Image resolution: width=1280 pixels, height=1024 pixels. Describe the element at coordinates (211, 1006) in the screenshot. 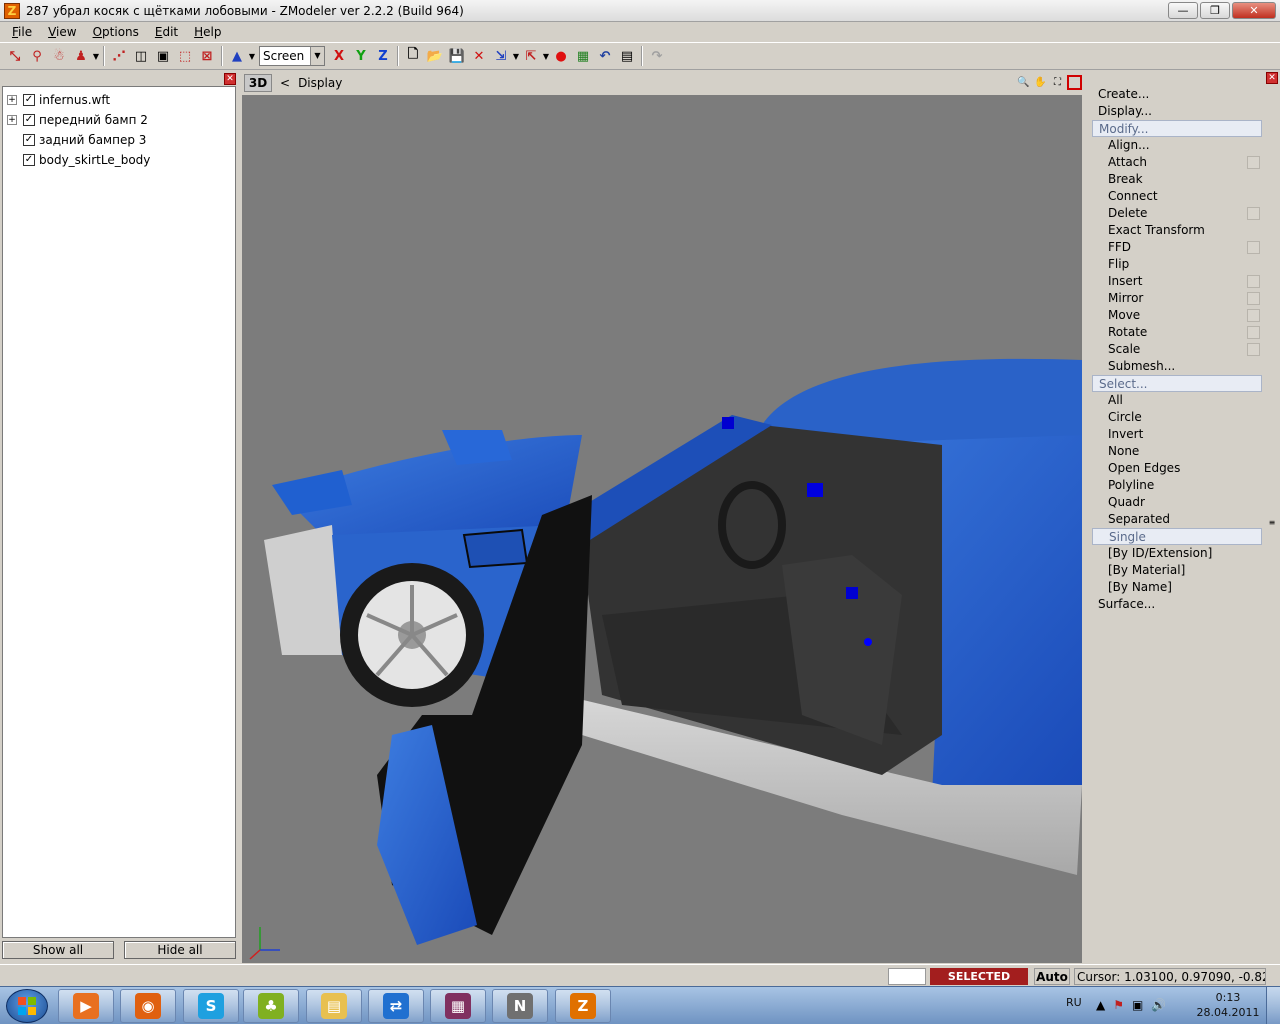

I see `taskbar-app-skype: S` at that location.